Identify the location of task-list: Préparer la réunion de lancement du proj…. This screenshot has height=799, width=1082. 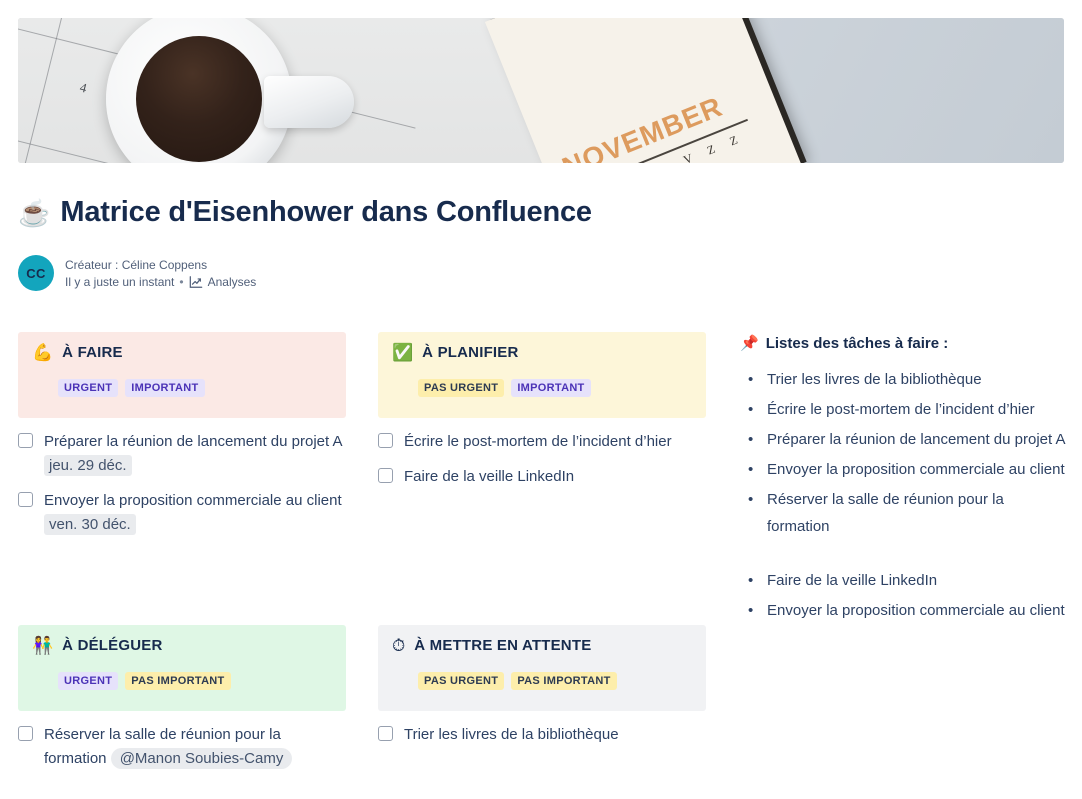
(182, 483).